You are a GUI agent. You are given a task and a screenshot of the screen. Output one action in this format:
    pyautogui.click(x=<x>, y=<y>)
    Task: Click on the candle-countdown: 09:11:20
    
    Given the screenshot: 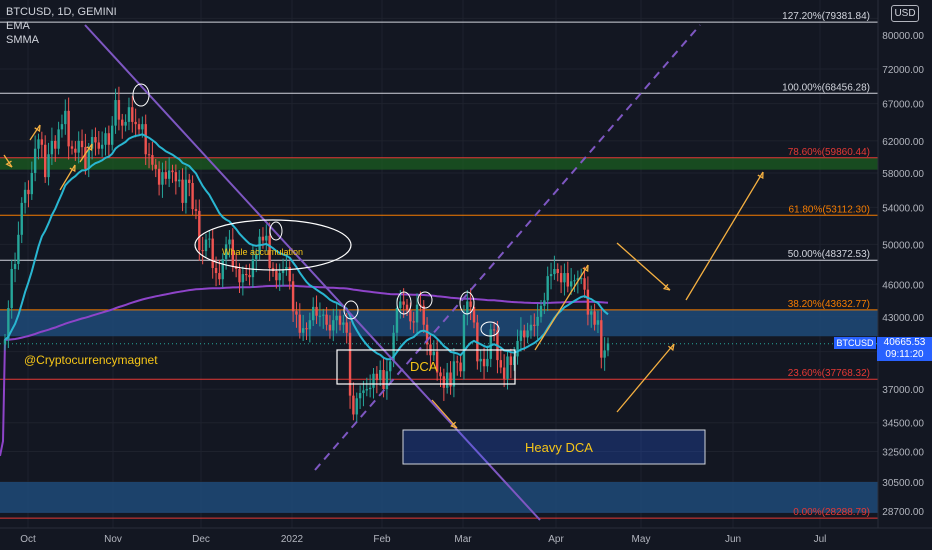 What is the action you would take?
    pyautogui.click(x=904, y=354)
    